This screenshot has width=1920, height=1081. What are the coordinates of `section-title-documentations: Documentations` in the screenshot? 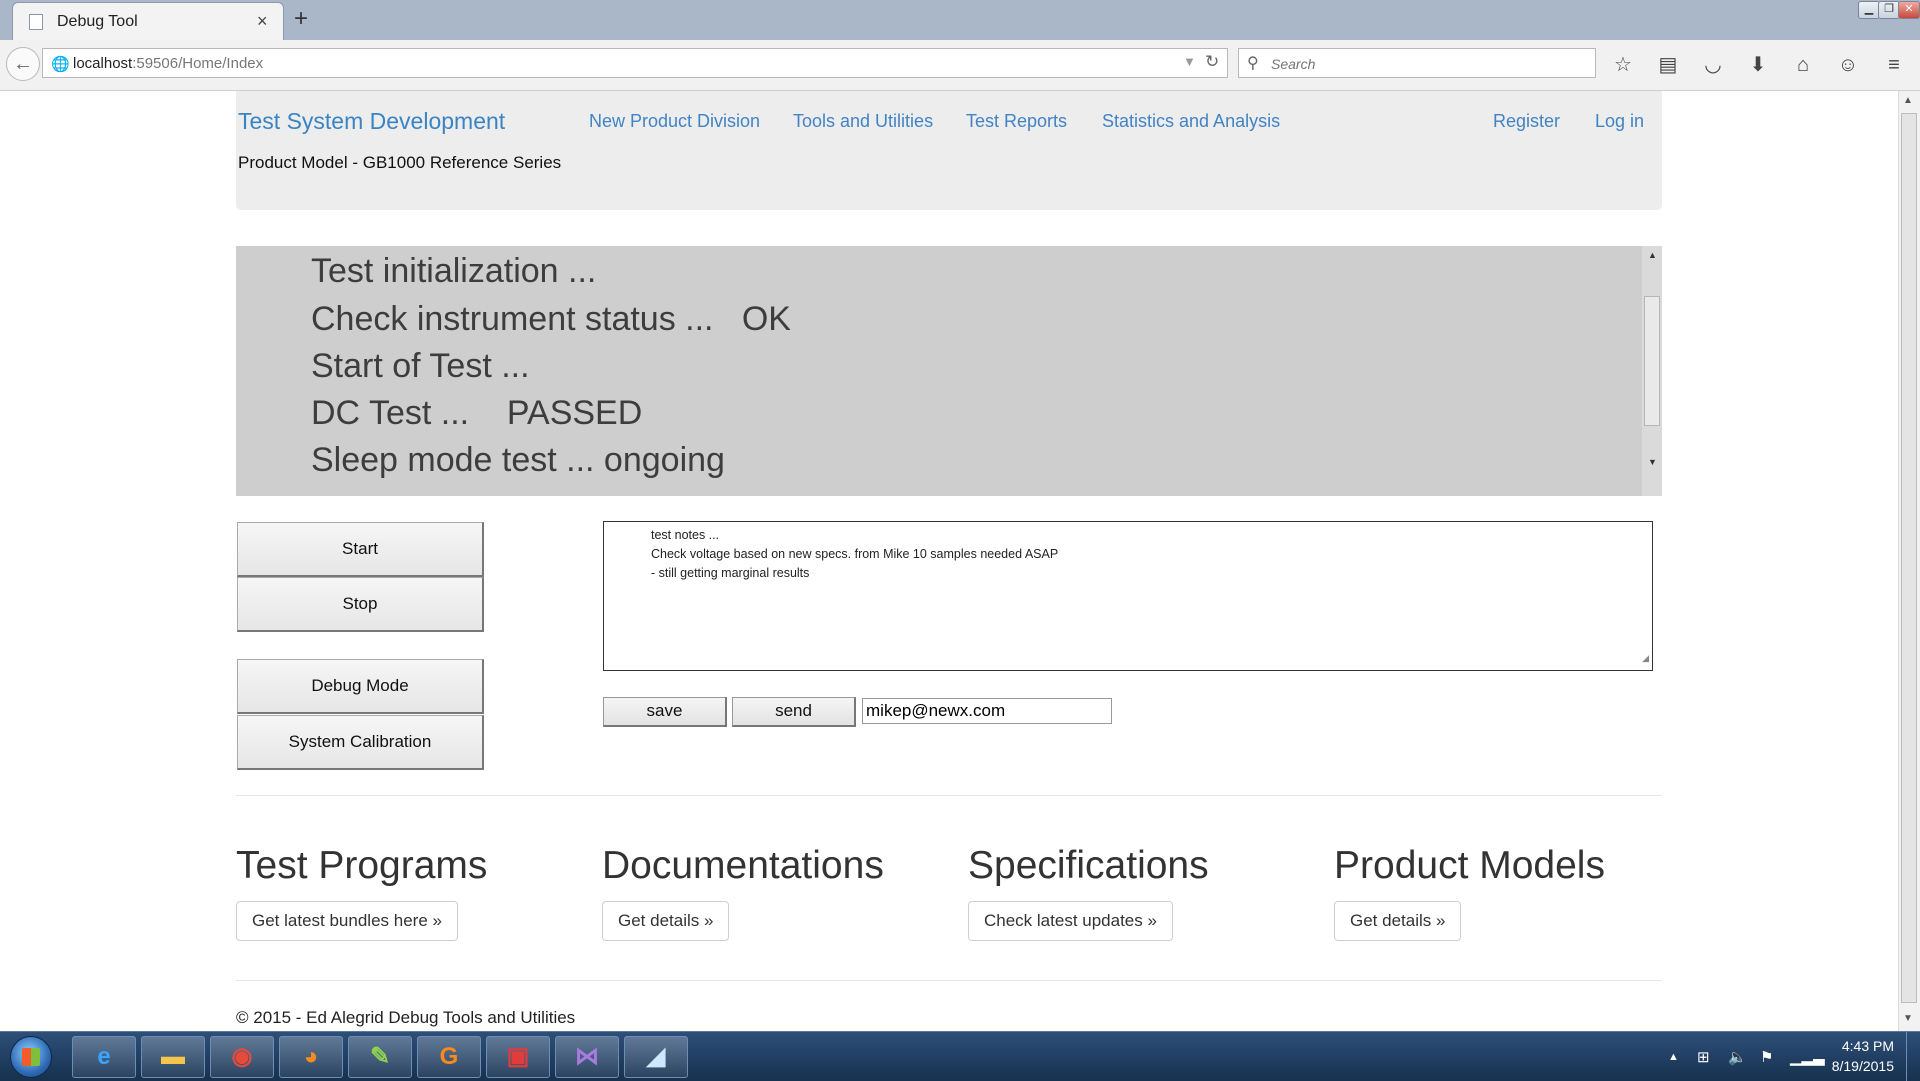 It's located at (743, 865).